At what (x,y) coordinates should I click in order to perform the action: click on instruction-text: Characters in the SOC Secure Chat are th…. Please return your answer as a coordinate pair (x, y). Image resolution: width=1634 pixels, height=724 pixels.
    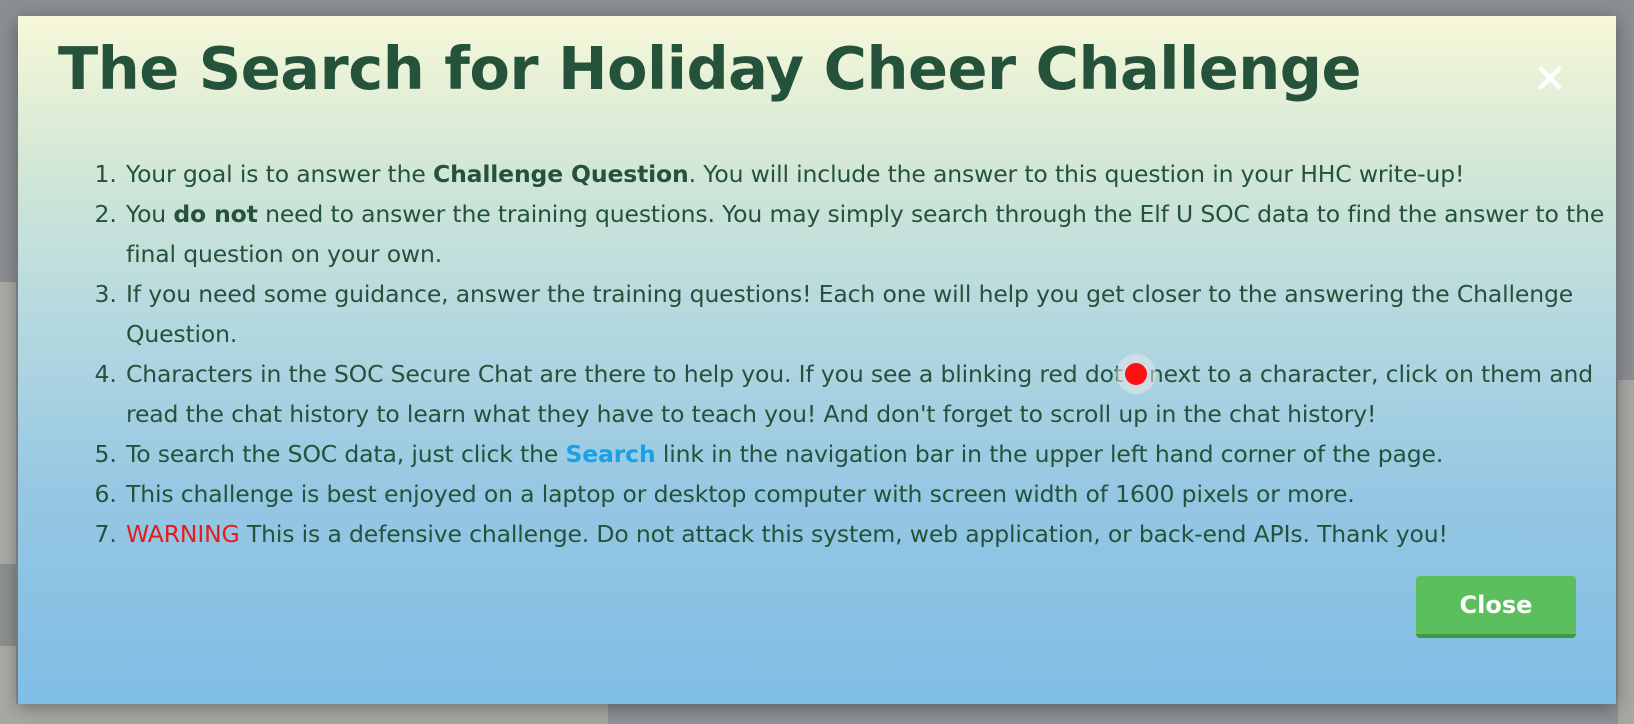
    Looking at the image, I should click on (624, 374).